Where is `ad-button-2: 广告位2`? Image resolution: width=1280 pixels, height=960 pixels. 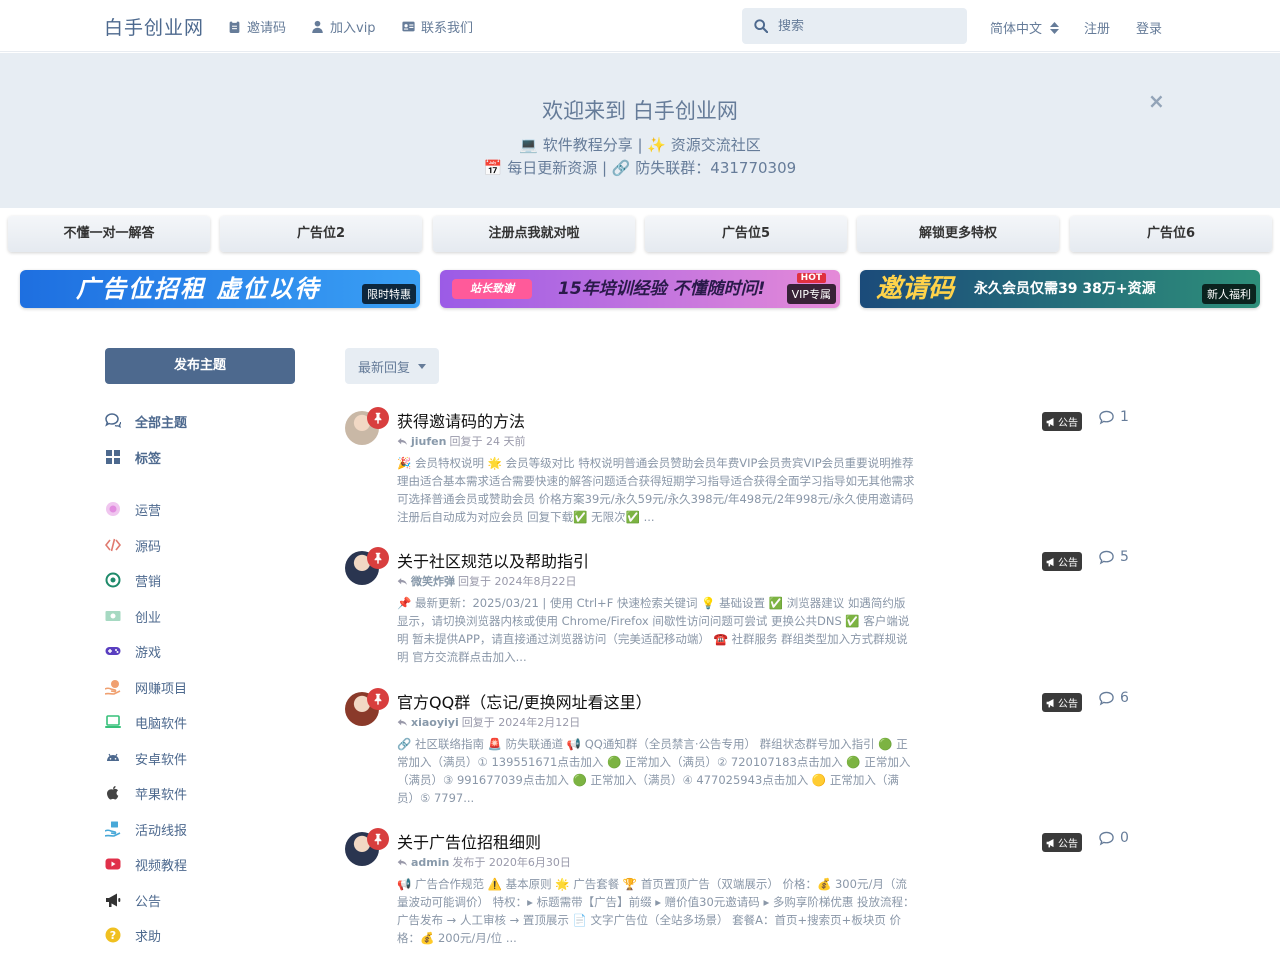 ad-button-2: 广告位2 is located at coordinates (321, 234).